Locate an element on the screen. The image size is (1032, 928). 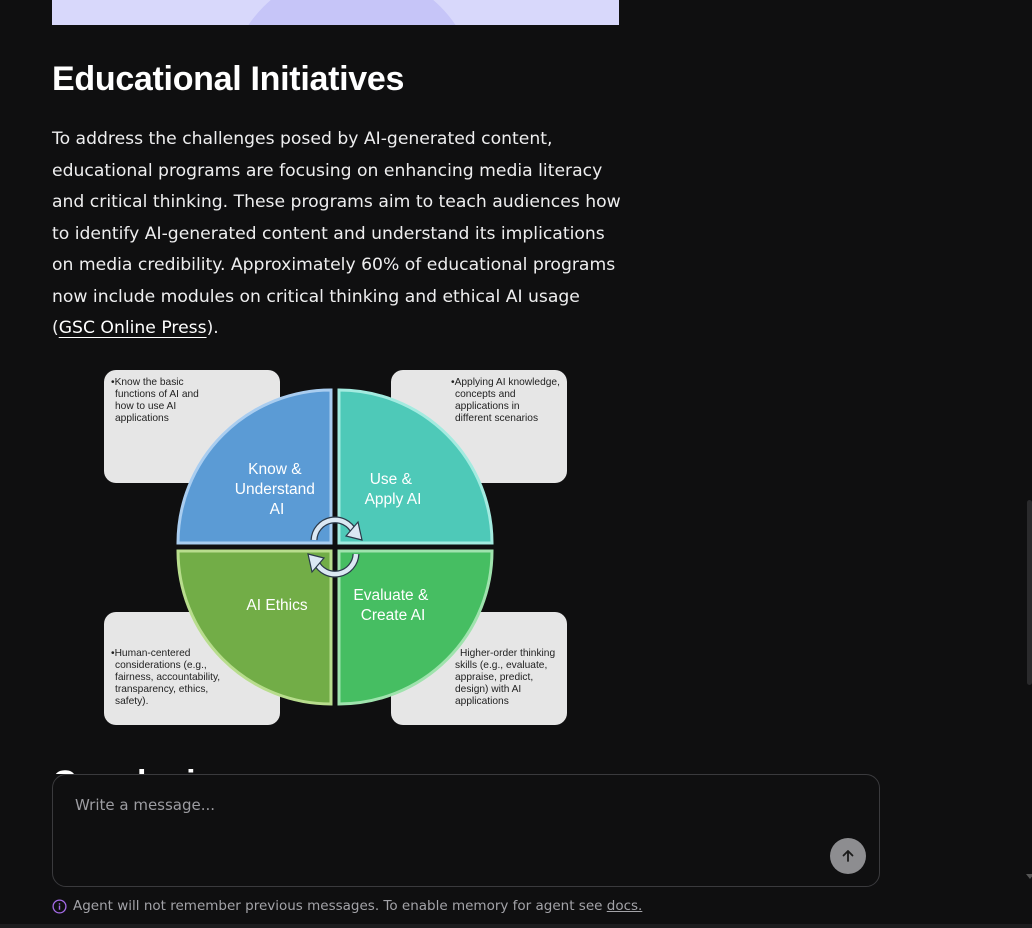
scrollbar is located at coordinates (1029, 592).